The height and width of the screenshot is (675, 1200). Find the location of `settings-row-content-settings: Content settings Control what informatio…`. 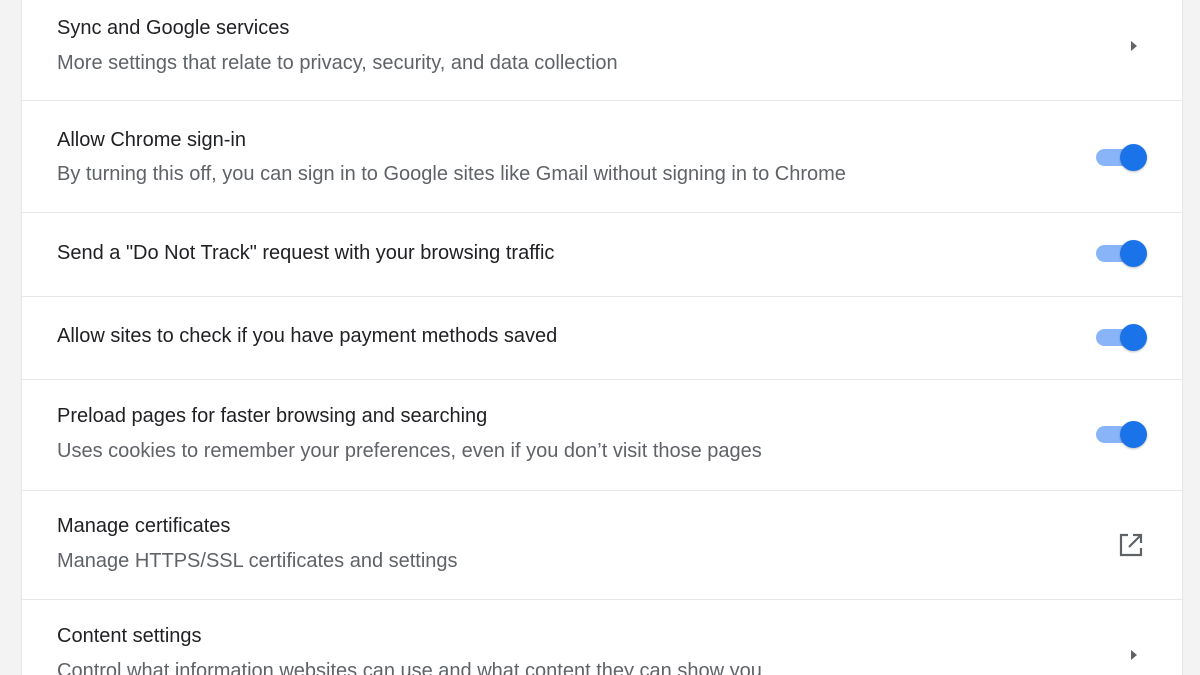

settings-row-content-settings: Content settings Control what informatio… is located at coordinates (602, 637).